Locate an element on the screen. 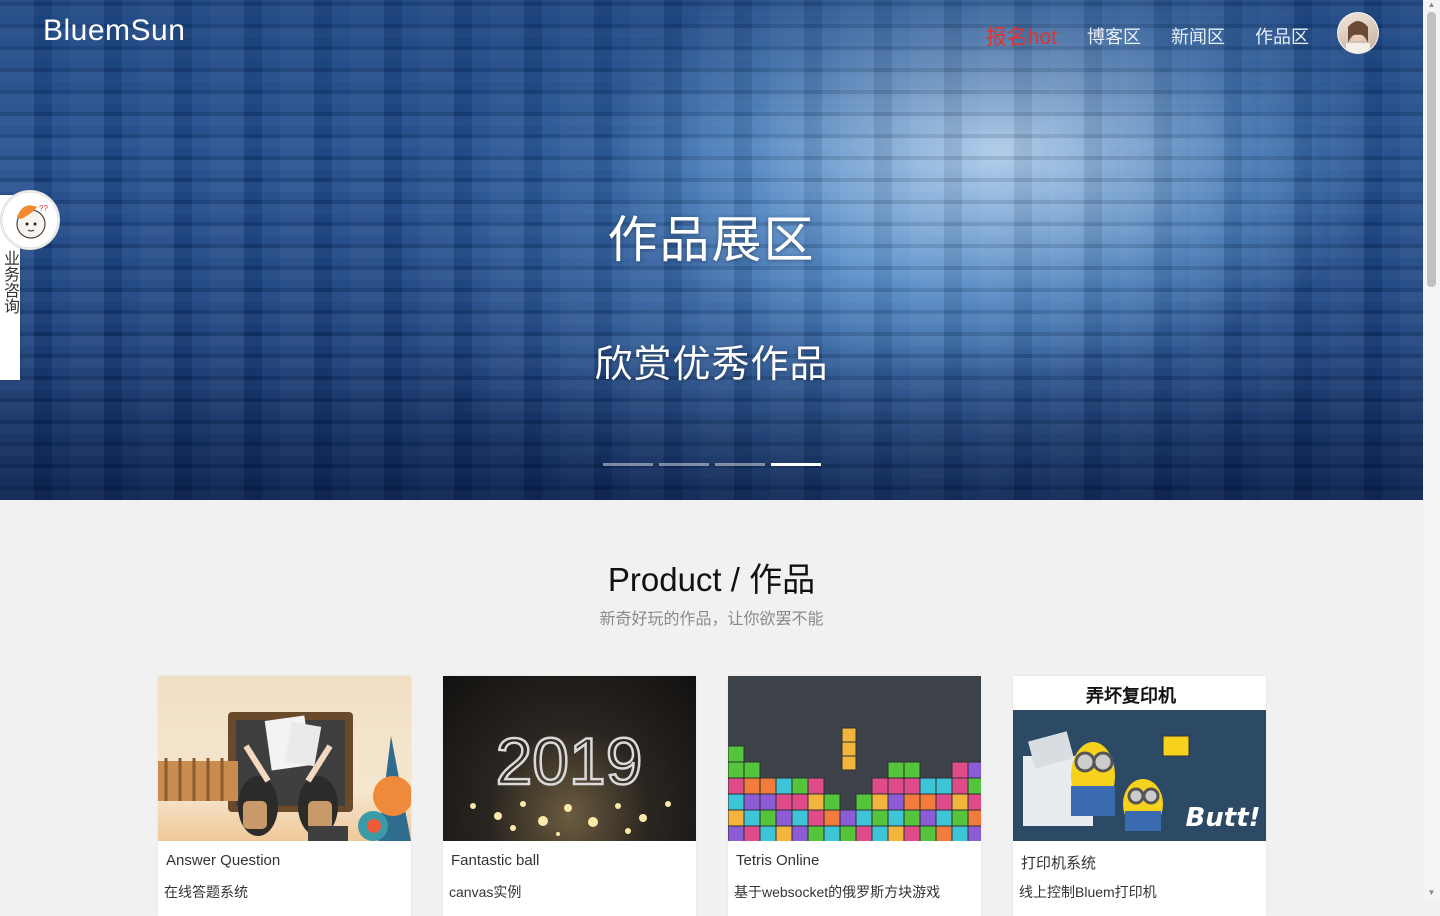  page-scrollbar: ▲ ▼ is located at coordinates (1431, 450).